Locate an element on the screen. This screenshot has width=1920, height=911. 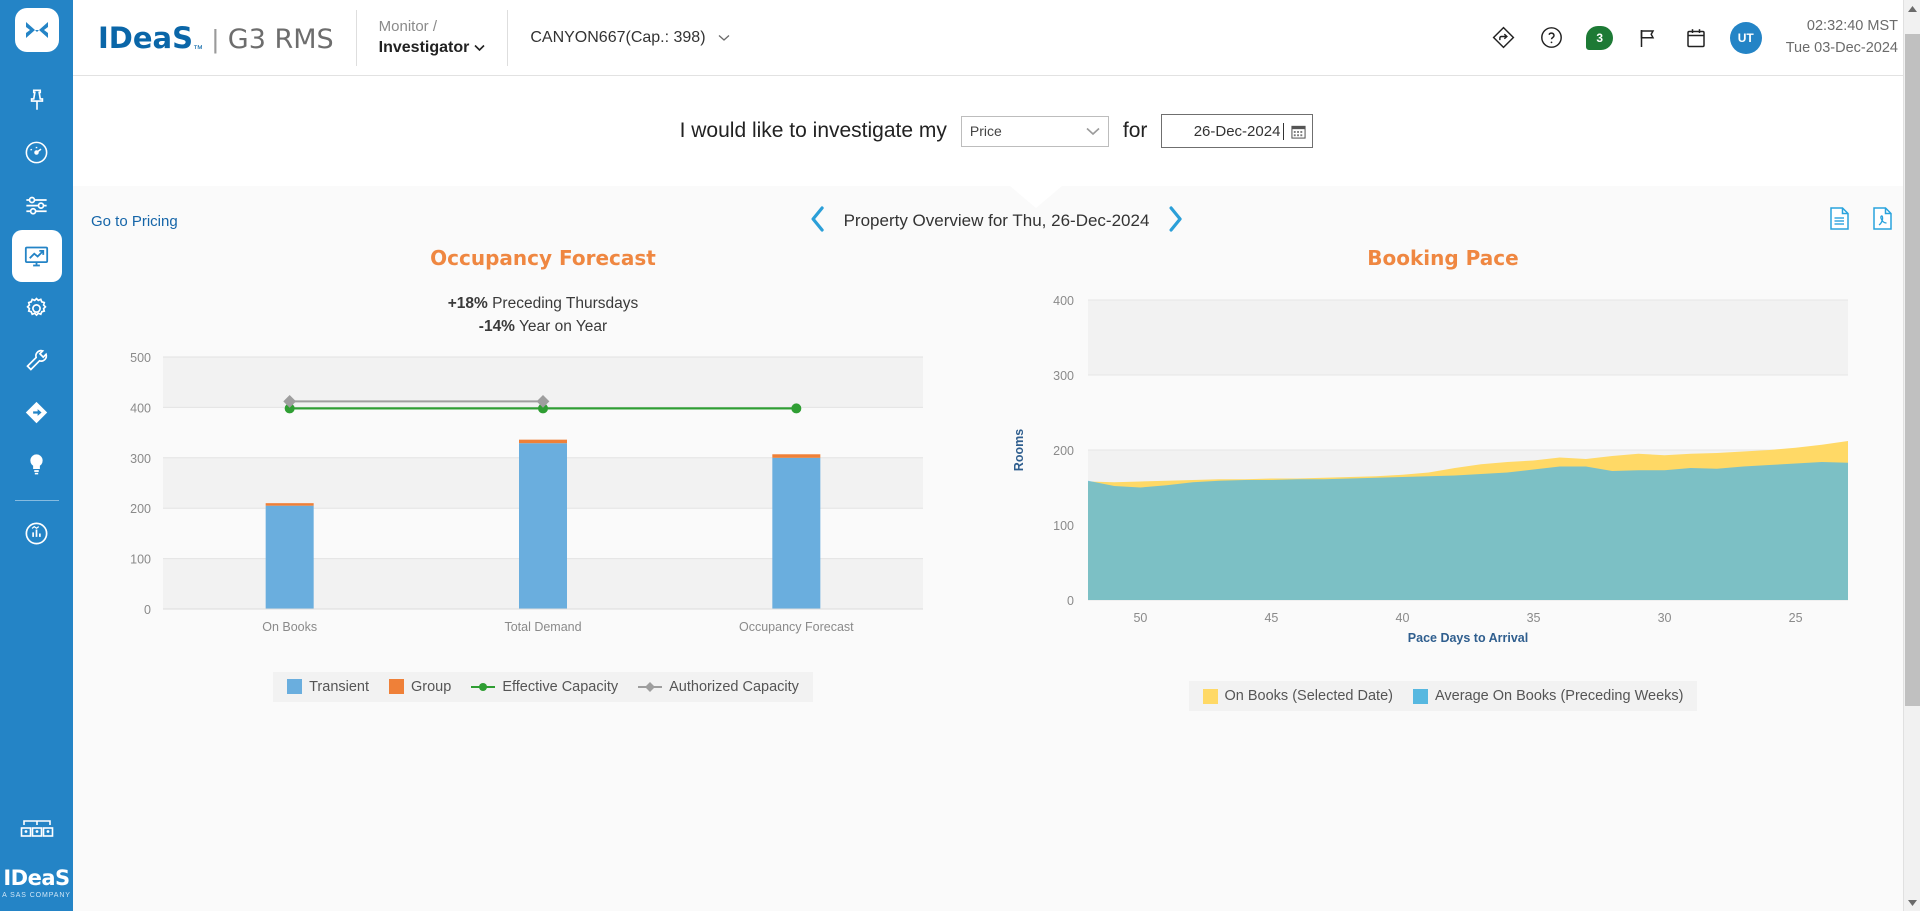
analytics-circle-icon is located at coordinates (36, 533).